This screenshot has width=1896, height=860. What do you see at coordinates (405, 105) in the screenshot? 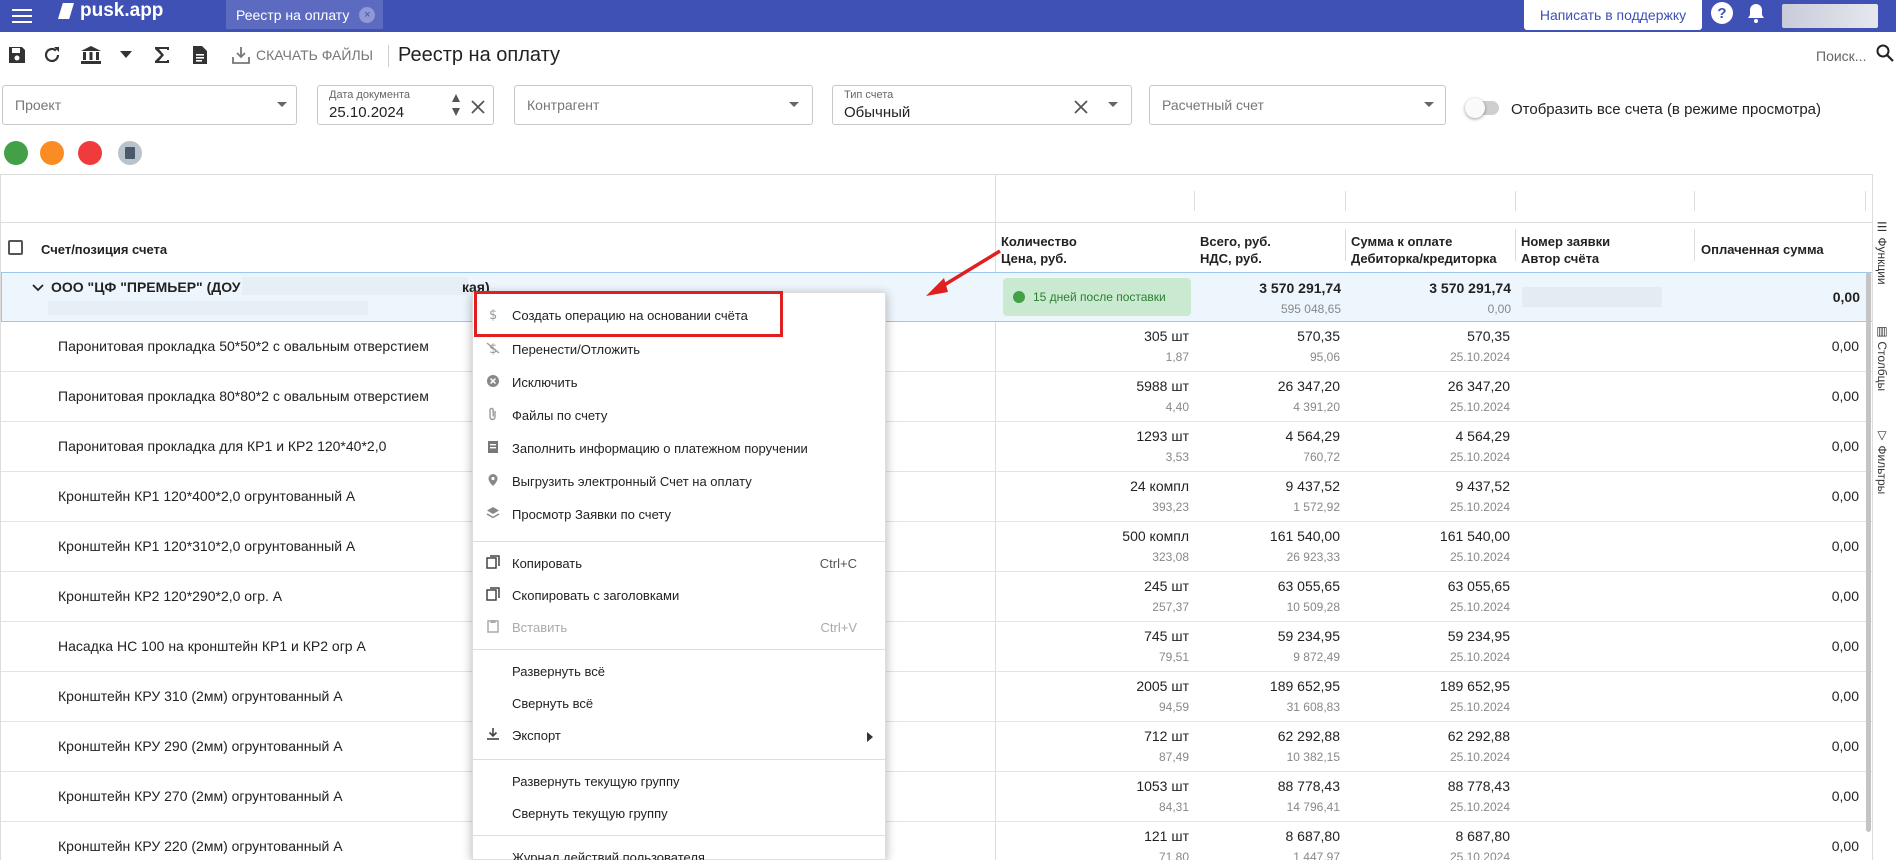
I see `document-date-field: Дата документа 25.10.2024` at bounding box center [405, 105].